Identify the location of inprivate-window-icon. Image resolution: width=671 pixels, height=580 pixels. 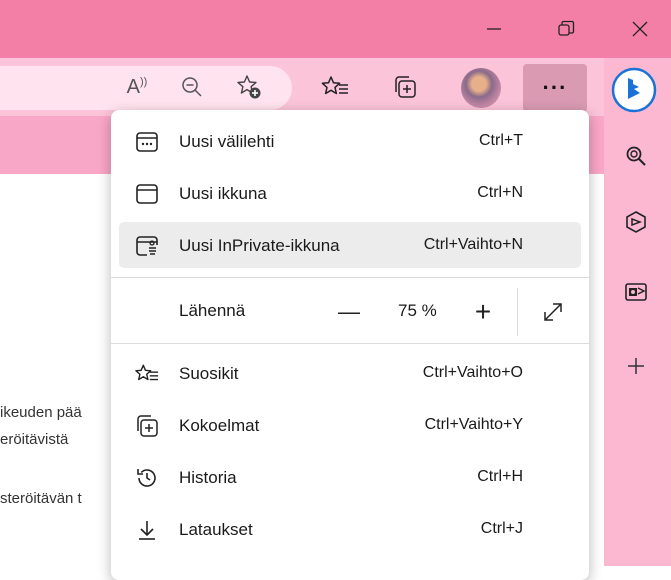
(147, 246).